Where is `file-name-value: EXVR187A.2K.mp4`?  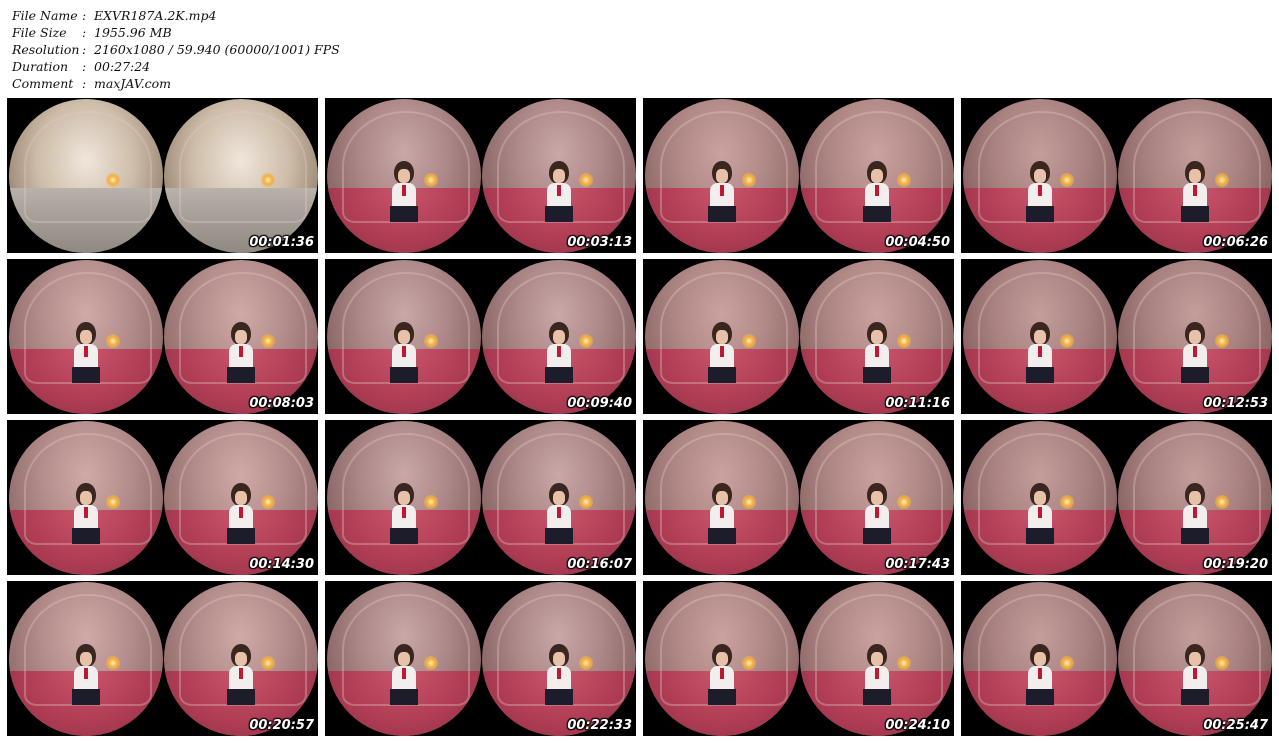 file-name-value: EXVR187A.2K.mp4 is located at coordinates (155, 15).